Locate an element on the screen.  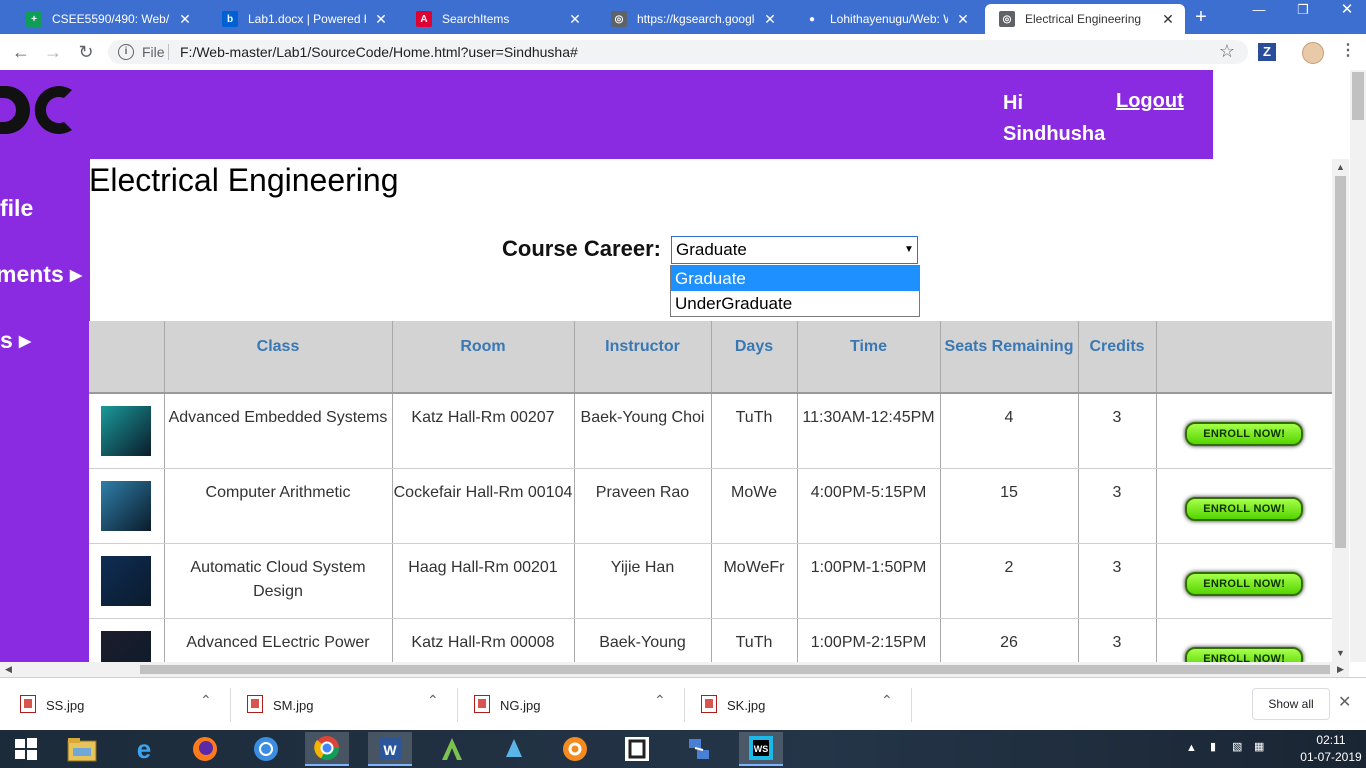
svg-text: e is located at coordinates (144, 749).